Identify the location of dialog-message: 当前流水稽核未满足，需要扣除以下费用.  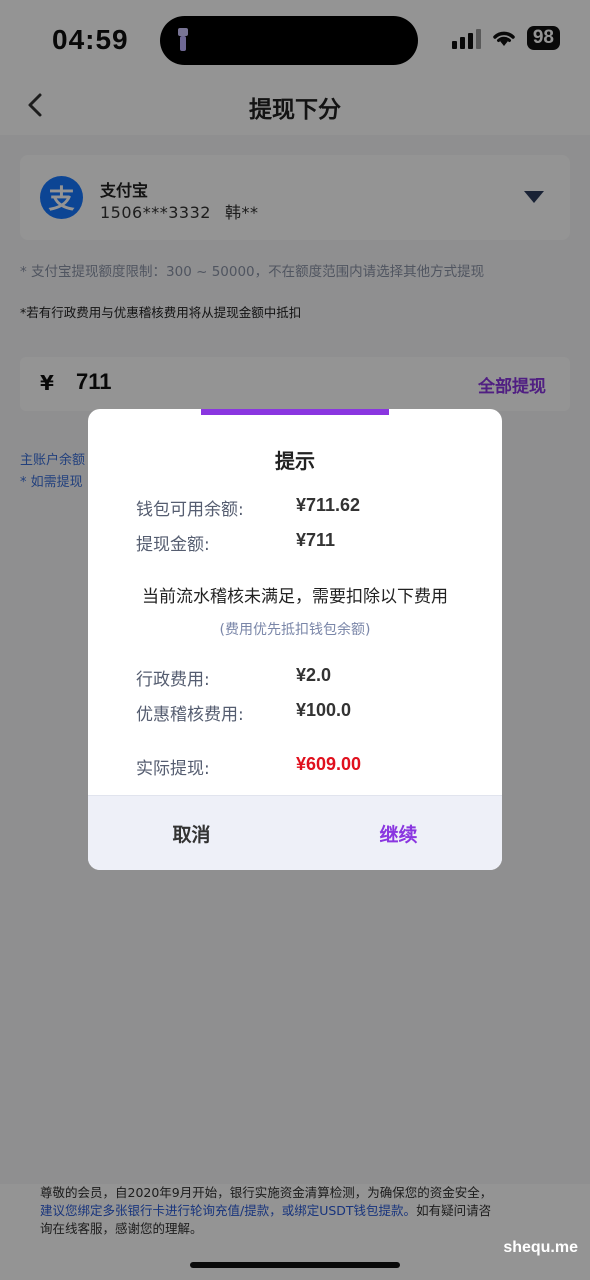
(295, 597).